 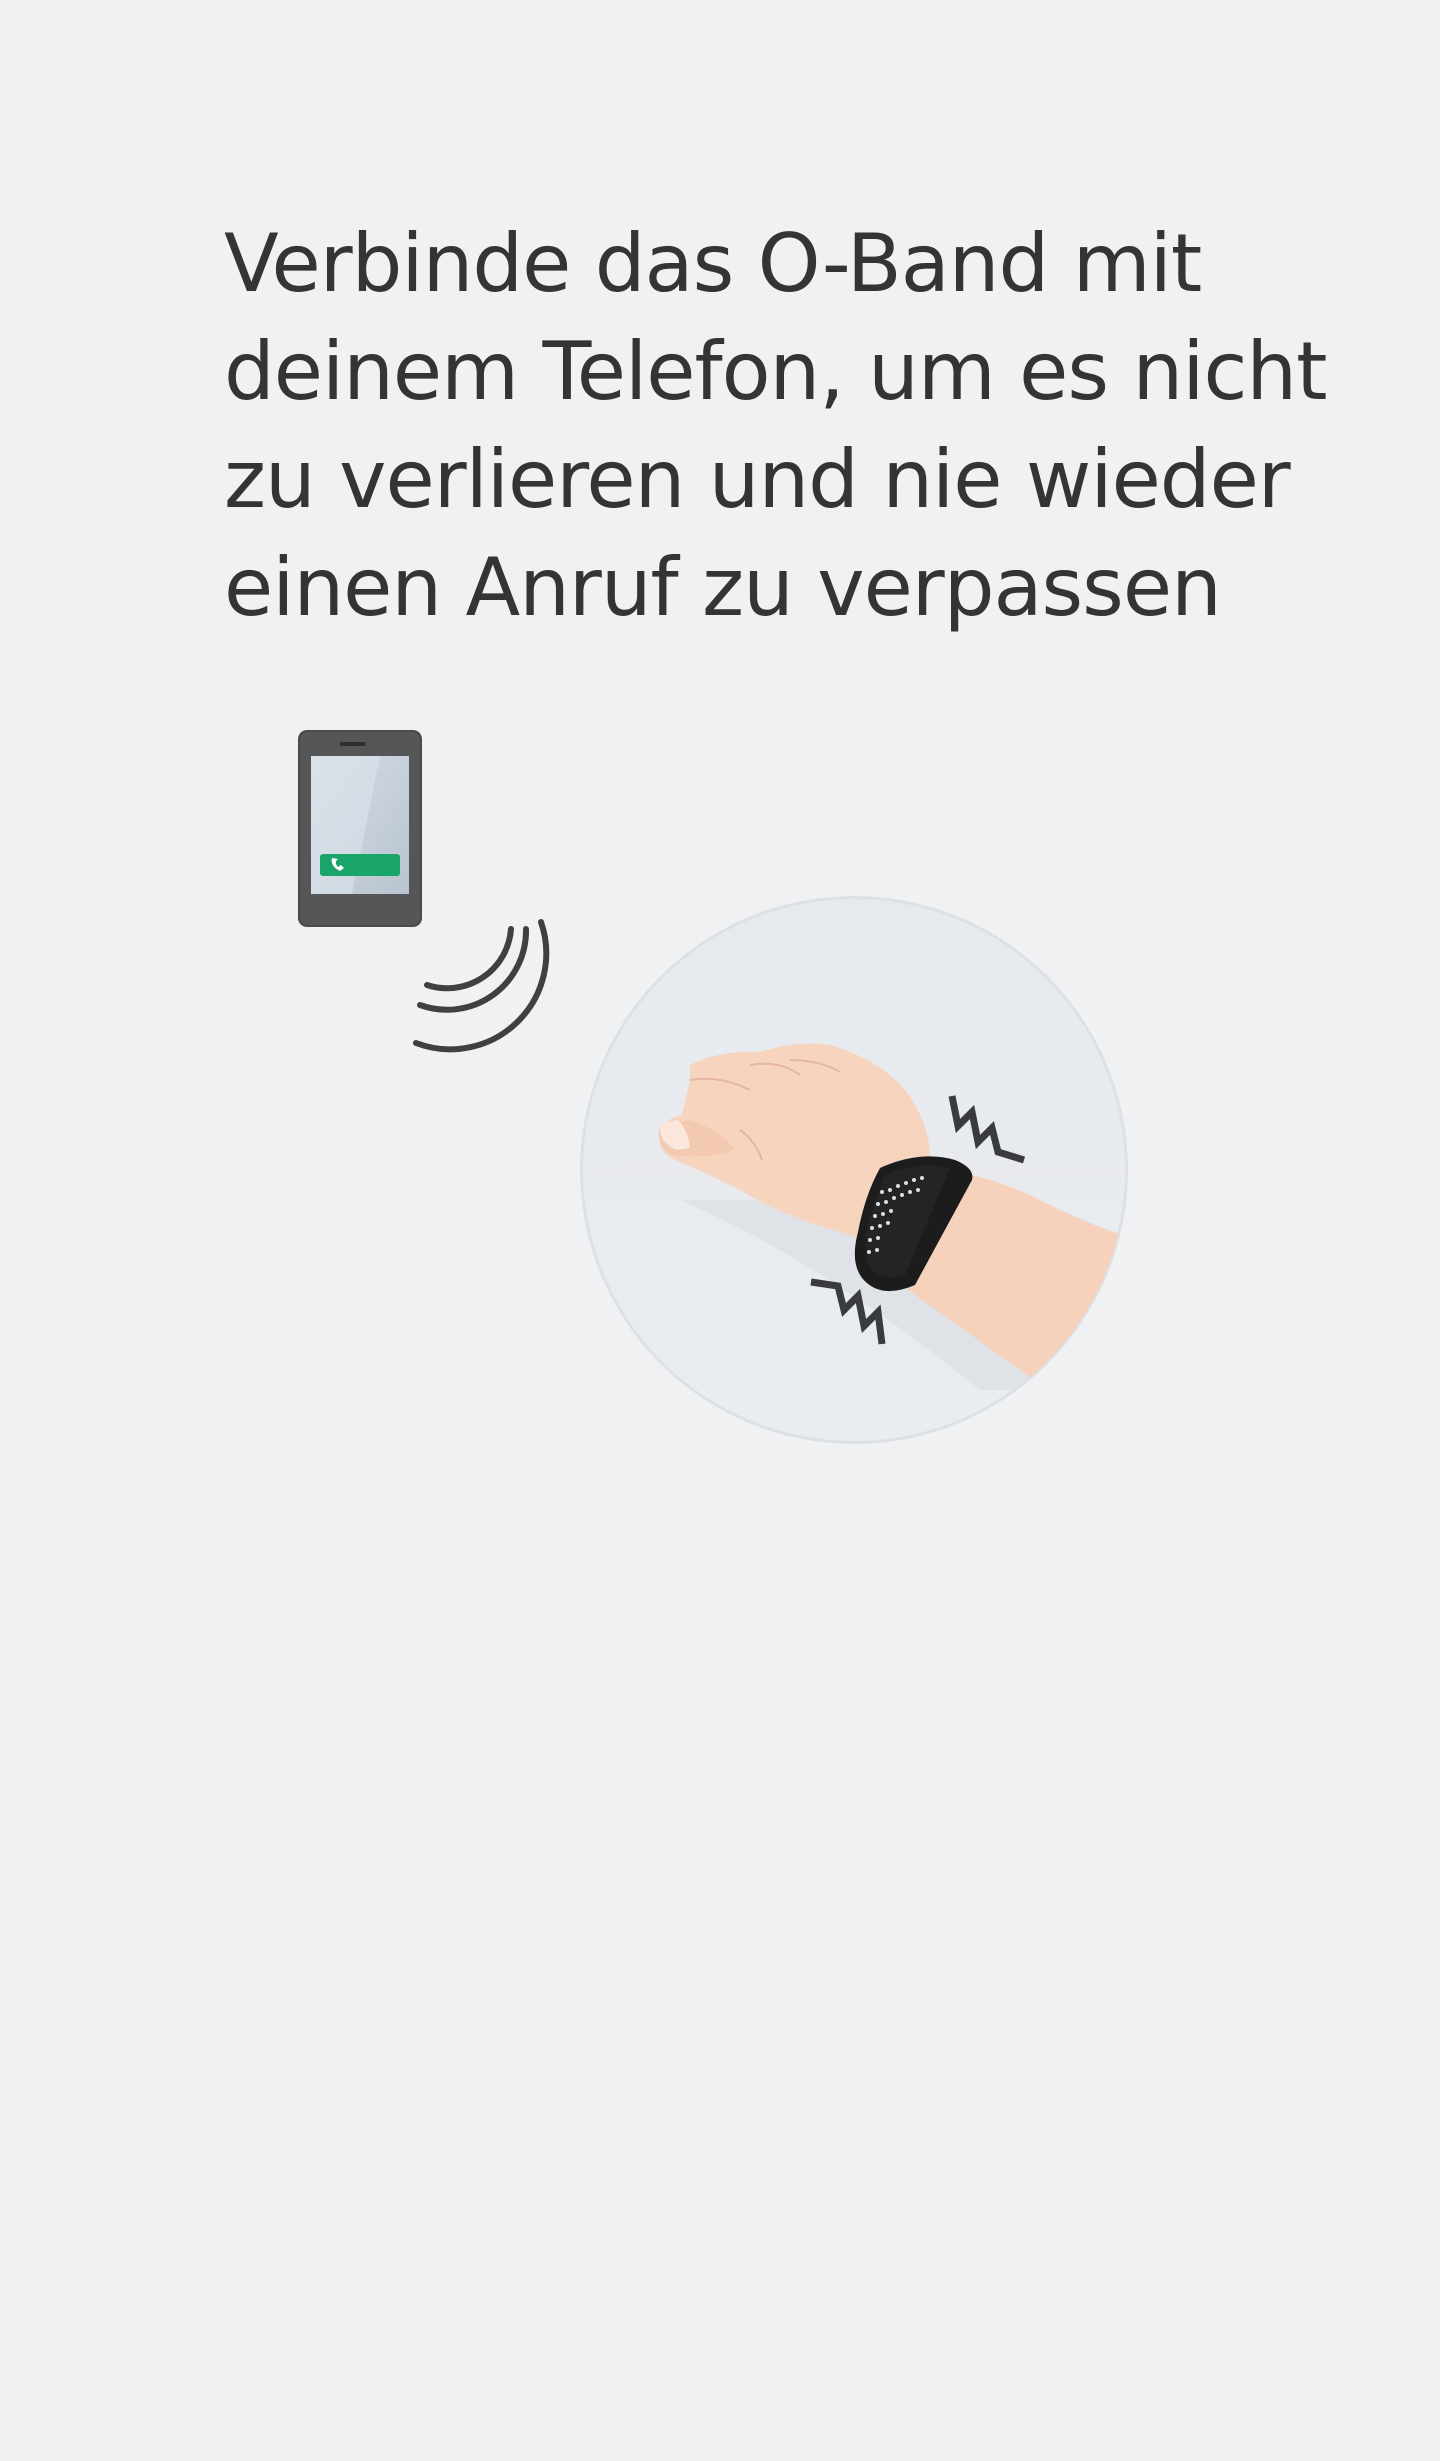 What do you see at coordinates (723, 587) in the screenshot?
I see `headline-line-4: einen Anruf zu verpassen` at bounding box center [723, 587].